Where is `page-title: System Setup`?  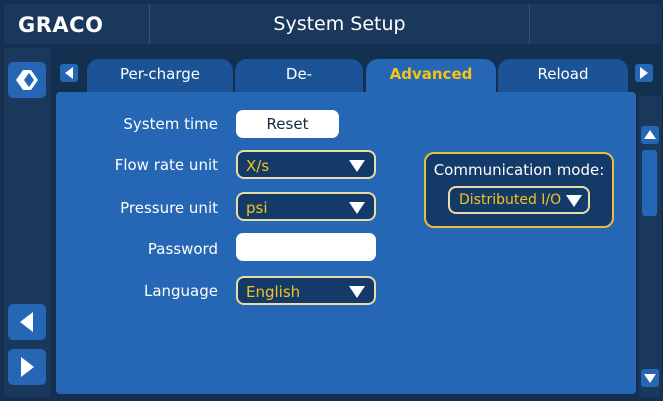 page-title: System Setup is located at coordinates (339, 24).